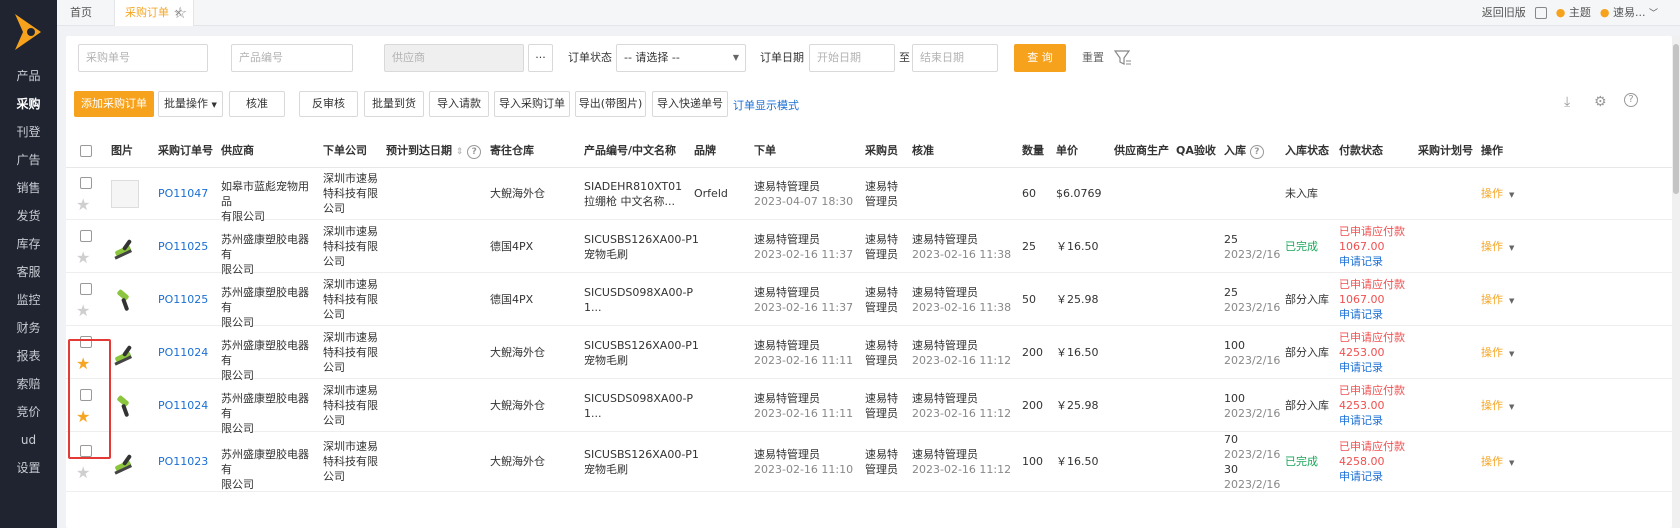 The image size is (1680, 528). I want to click on approve-time: 2023-02-16 11:12, so click(962, 413).